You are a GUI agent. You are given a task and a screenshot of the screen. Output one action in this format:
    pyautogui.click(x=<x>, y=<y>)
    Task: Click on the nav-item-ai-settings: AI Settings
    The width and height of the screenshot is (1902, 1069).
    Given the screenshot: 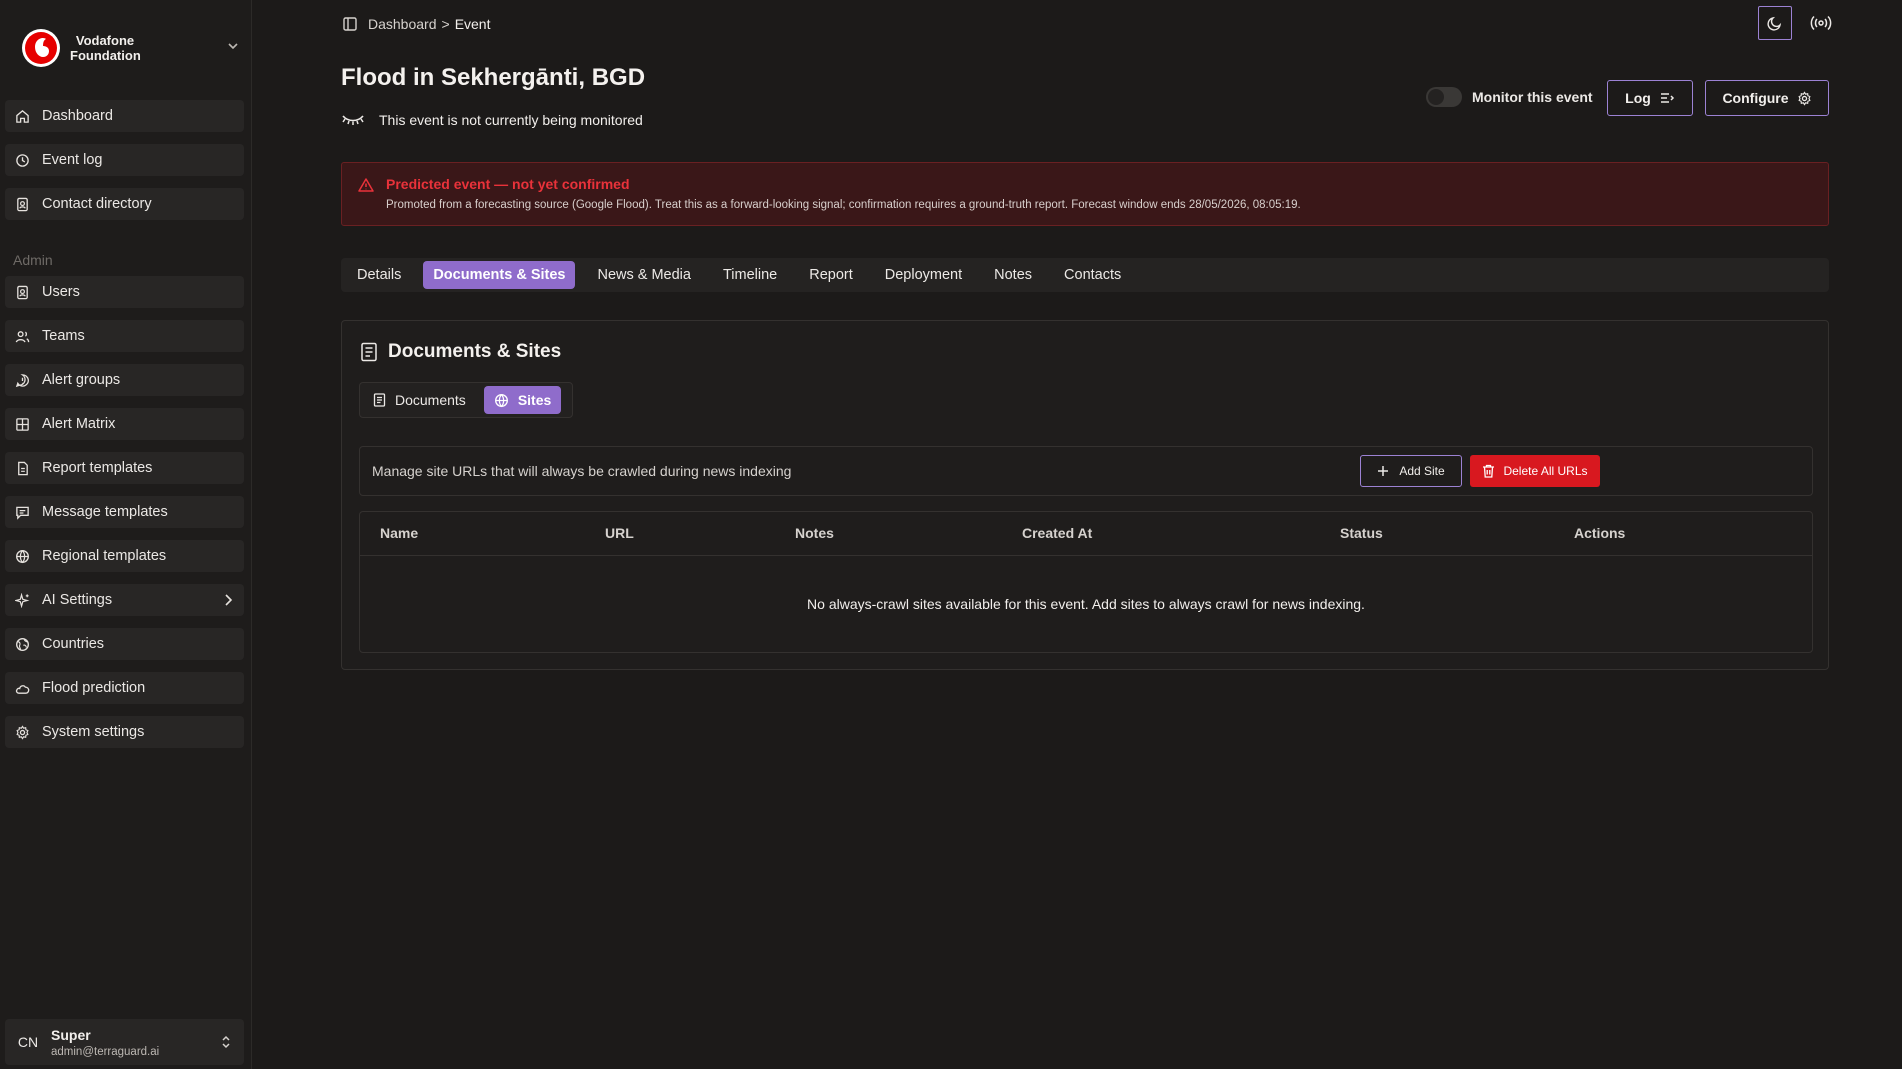 What is the action you would take?
    pyautogui.click(x=124, y=600)
    